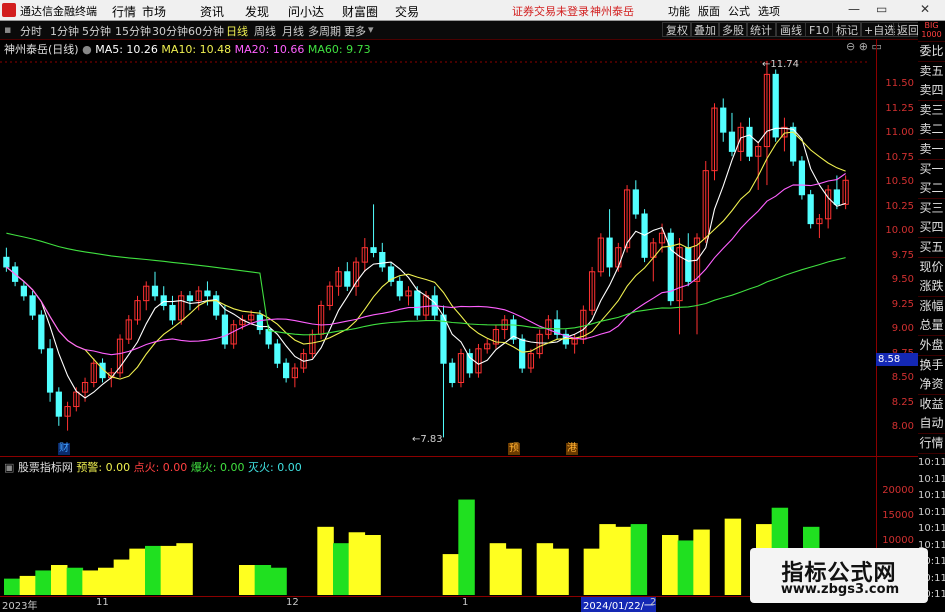  What do you see at coordinates (293, 31) in the screenshot?
I see `period-tab-monthly: 月线` at bounding box center [293, 31].